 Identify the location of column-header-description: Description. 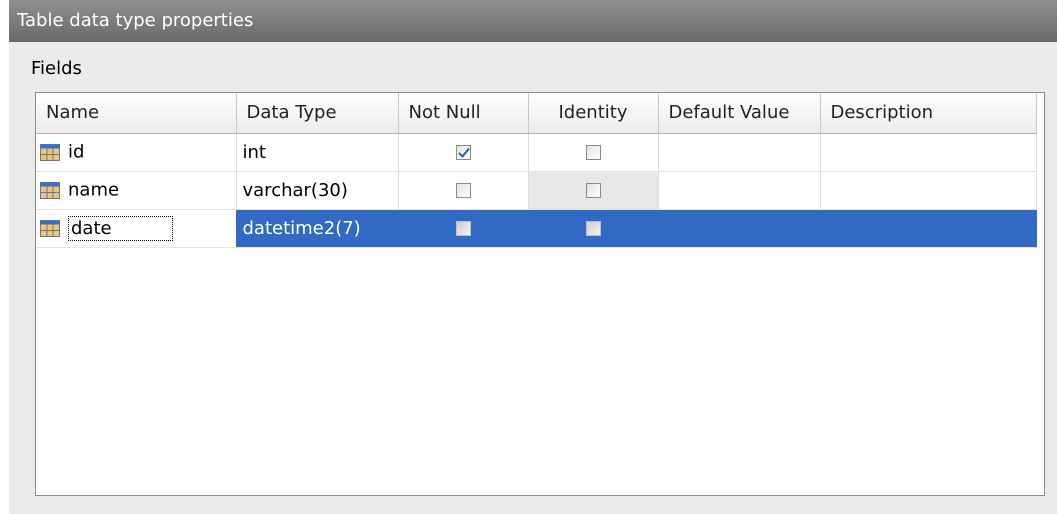
(928, 113).